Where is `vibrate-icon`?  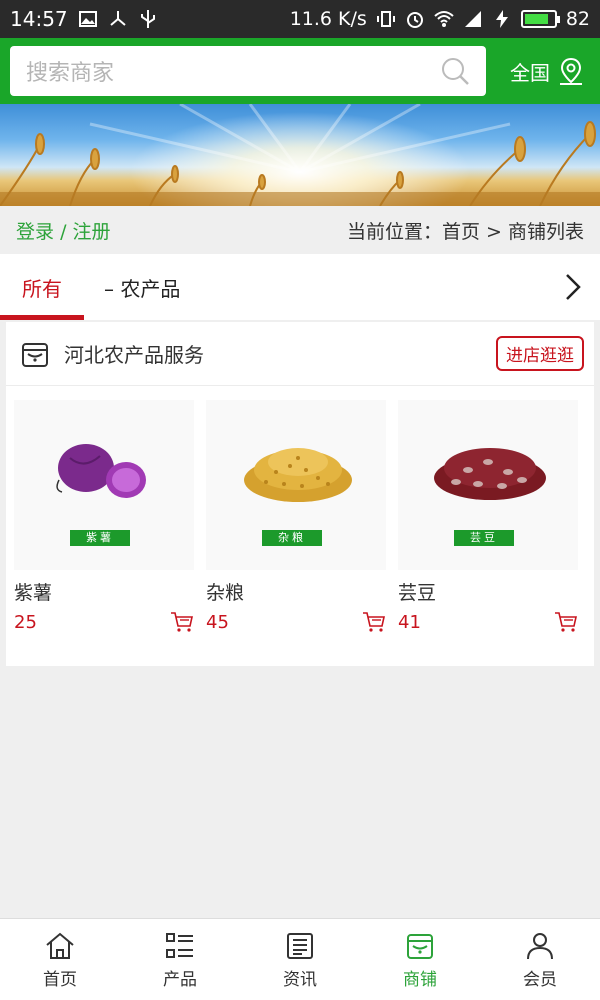
vibrate-icon is located at coordinates (385, 19).